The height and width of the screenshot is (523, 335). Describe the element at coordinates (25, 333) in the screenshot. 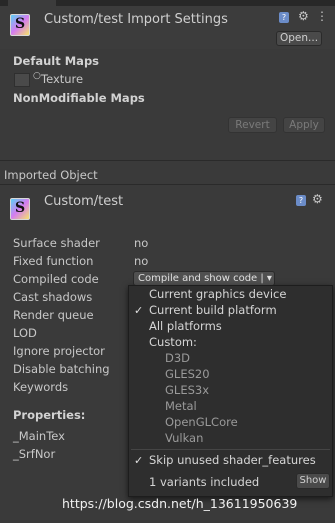

I see `lod-label: LOD` at that location.